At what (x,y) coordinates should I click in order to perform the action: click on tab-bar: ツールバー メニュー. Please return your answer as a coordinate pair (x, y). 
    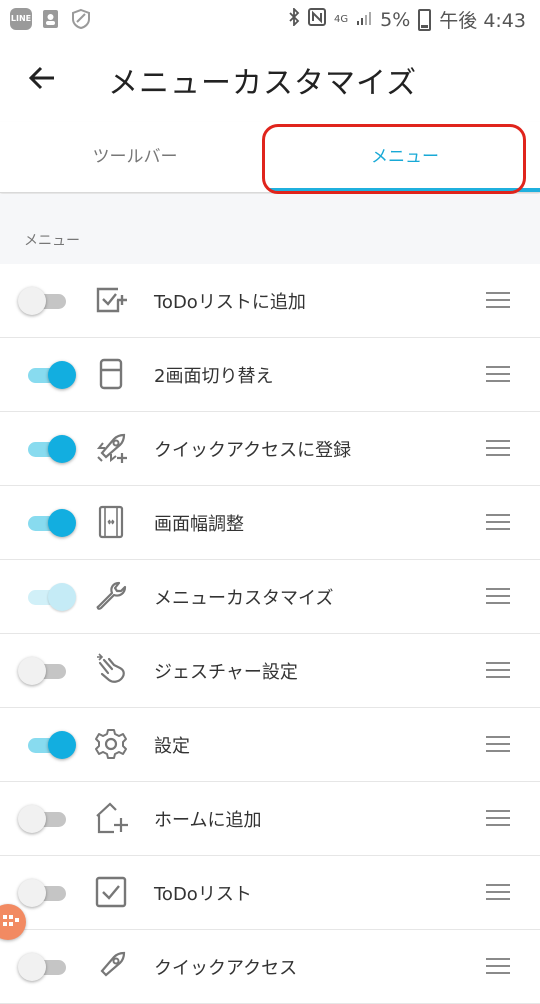
    Looking at the image, I should click on (270, 157).